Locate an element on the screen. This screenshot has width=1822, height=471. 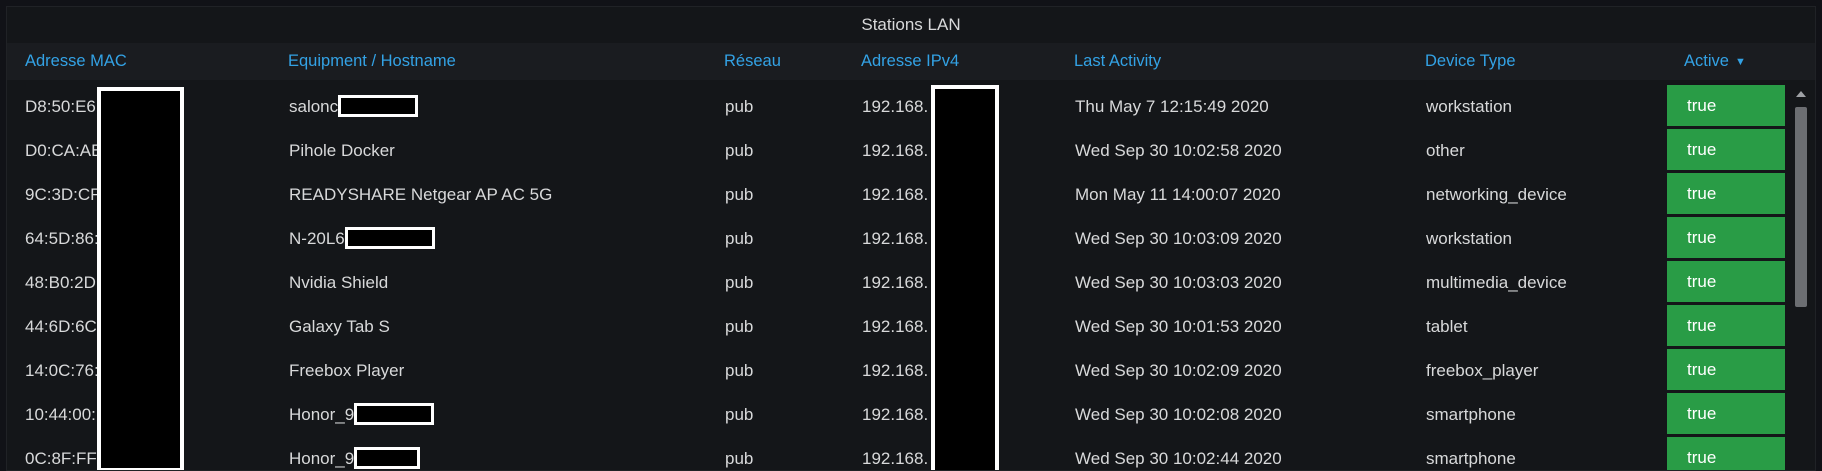
cell-last-activity: Wed Sep 30 10:03:03 2020 is located at coordinates (1178, 283).